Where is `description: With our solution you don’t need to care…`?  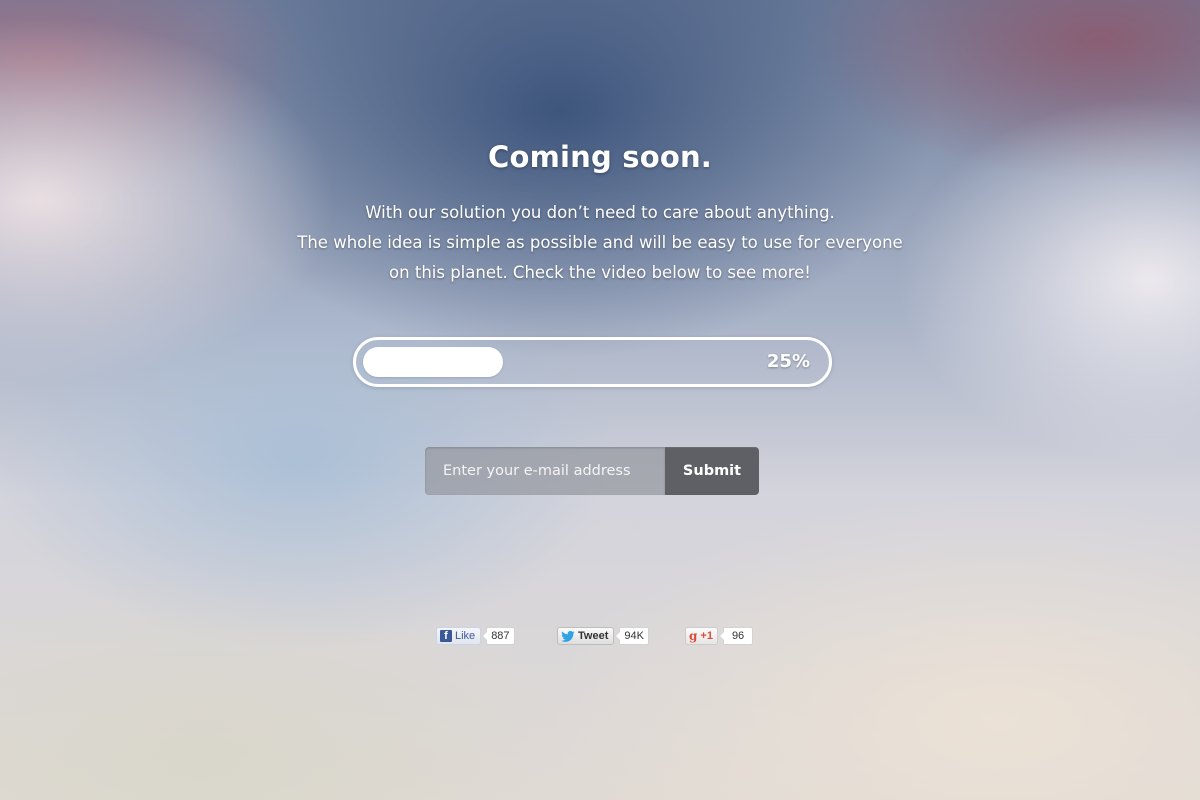
description: With our solution you don’t need to care… is located at coordinates (600, 243).